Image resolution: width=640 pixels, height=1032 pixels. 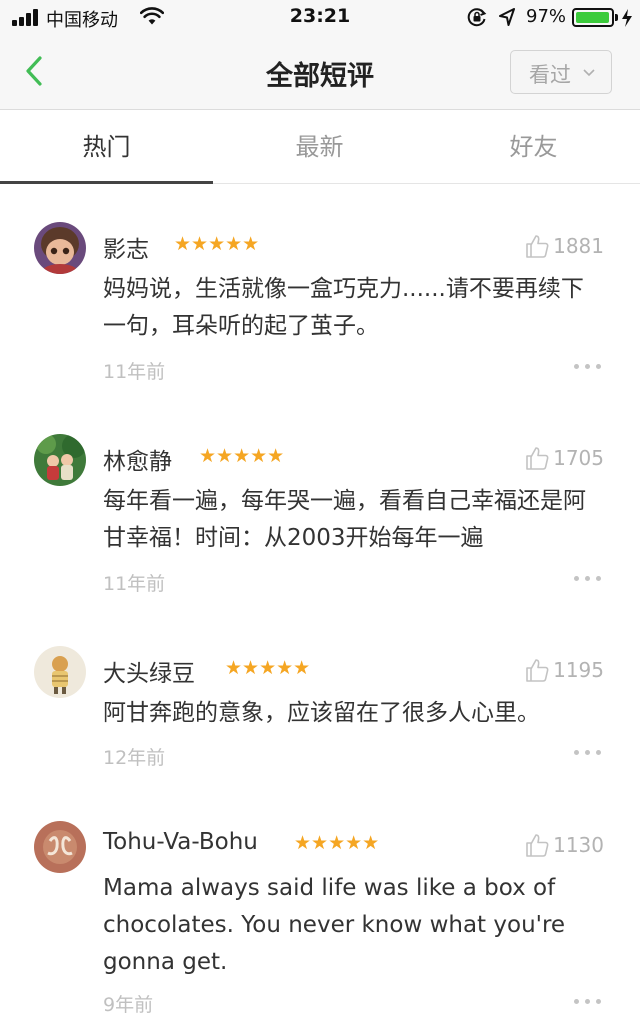 What do you see at coordinates (578, 246) in the screenshot?
I see `like-count: 1881` at bounding box center [578, 246].